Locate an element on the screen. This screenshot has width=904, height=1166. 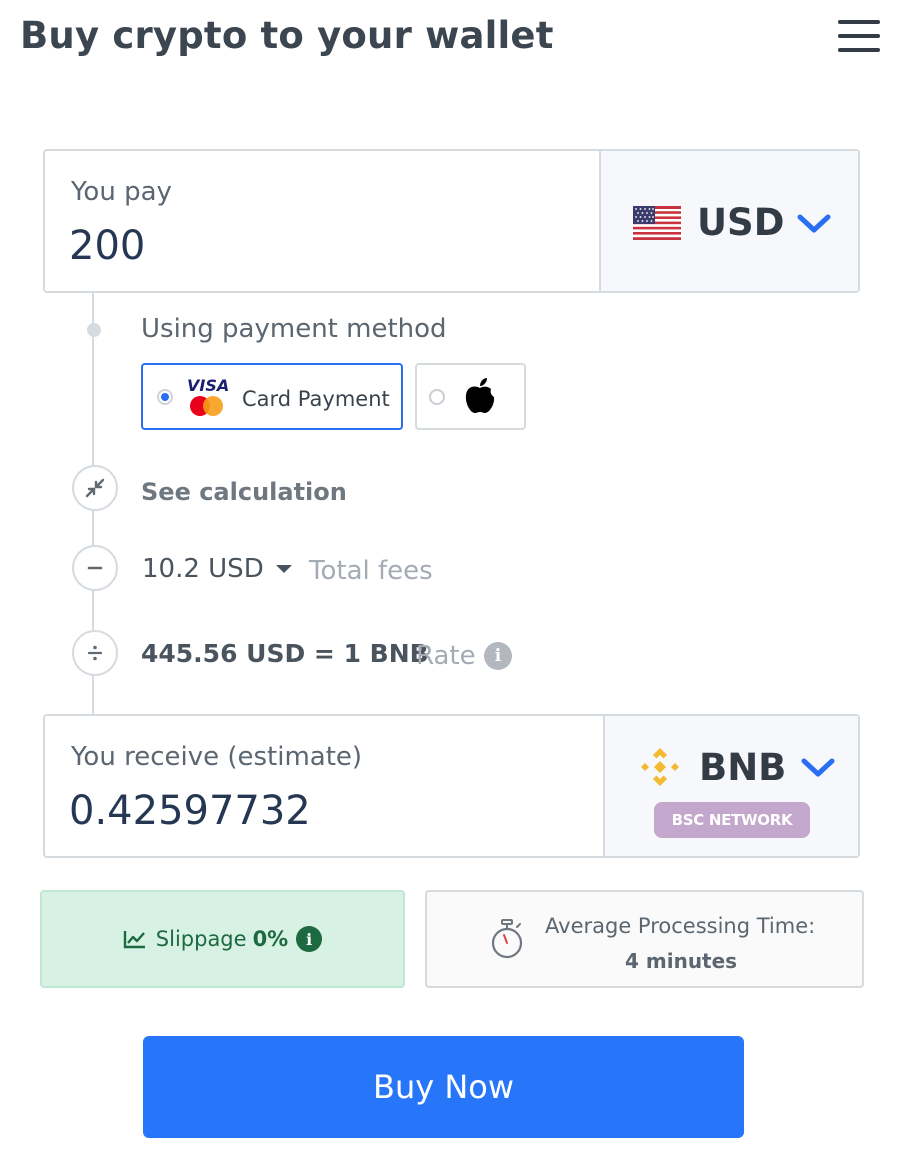
receive-currency-code: BNB is located at coordinates (743, 767).